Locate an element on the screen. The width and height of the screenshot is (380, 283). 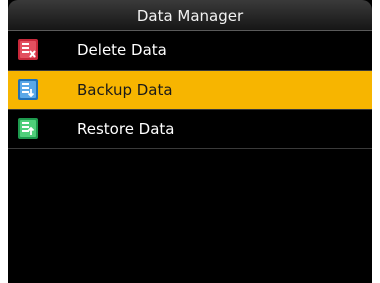
menu-item-delete-data: Delete Data is located at coordinates (190, 50).